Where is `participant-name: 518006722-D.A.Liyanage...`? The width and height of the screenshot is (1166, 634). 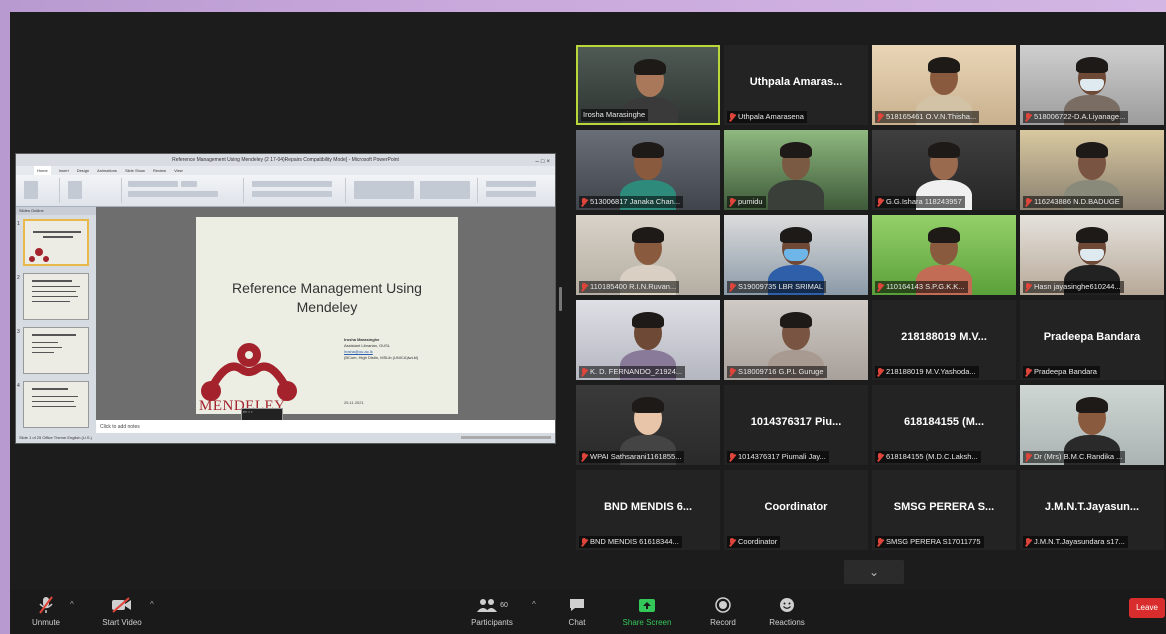
participant-name: 518006722-D.A.Liyanage... is located at coordinates (1080, 116).